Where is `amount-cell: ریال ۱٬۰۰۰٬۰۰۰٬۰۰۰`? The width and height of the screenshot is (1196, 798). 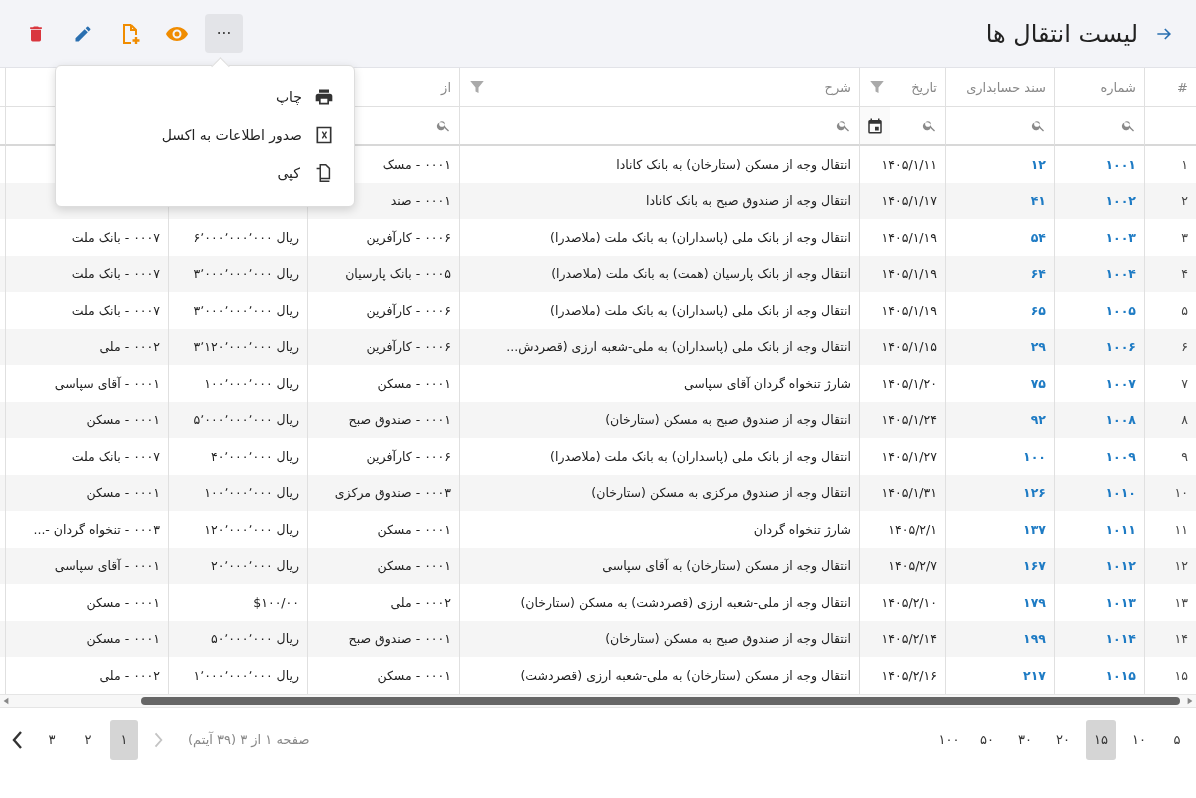 amount-cell: ریال ۱٬۰۰۰٬۰۰۰٬۰۰۰ is located at coordinates (246, 675).